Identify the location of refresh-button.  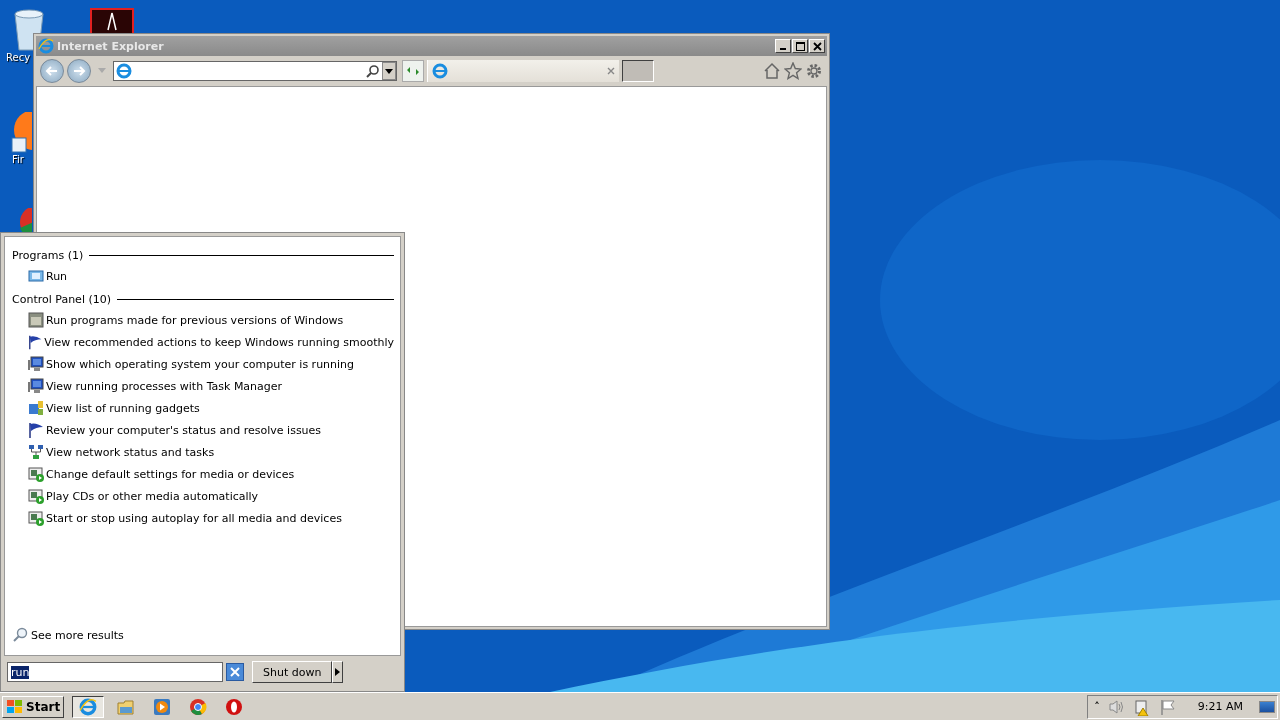
(413, 71).